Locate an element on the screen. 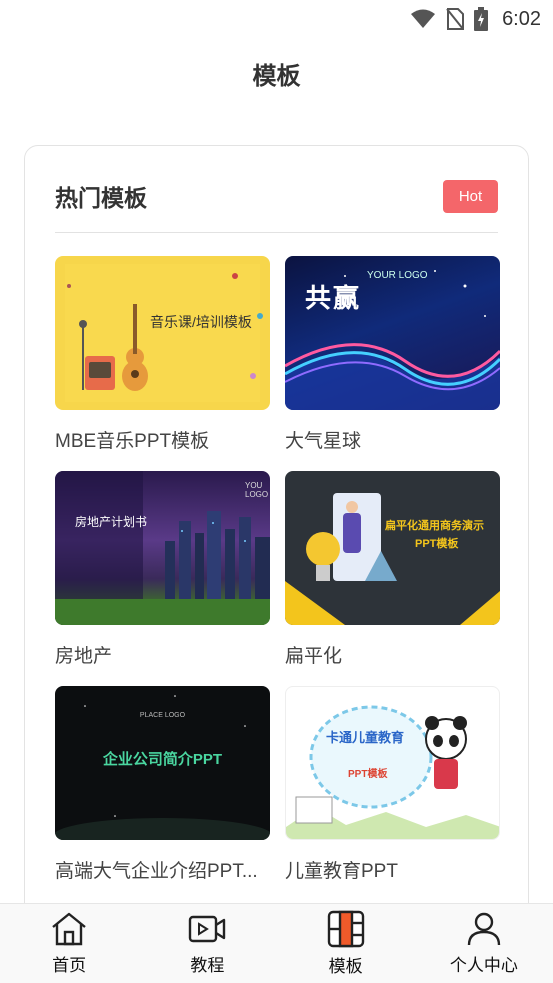  template-label: 房地产 is located at coordinates (84, 656).